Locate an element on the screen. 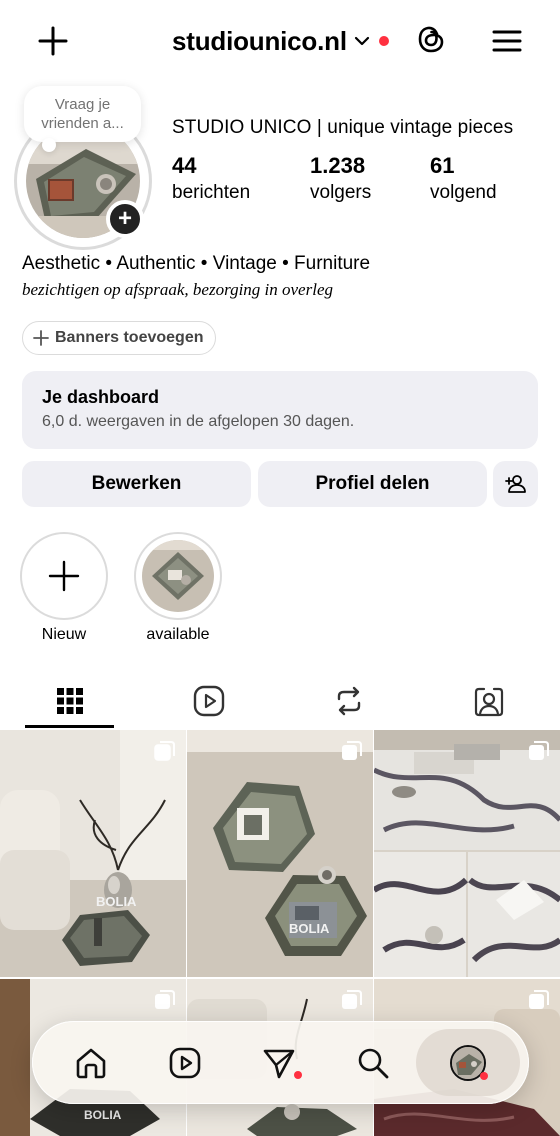  nav-search is located at coordinates (373, 1062).